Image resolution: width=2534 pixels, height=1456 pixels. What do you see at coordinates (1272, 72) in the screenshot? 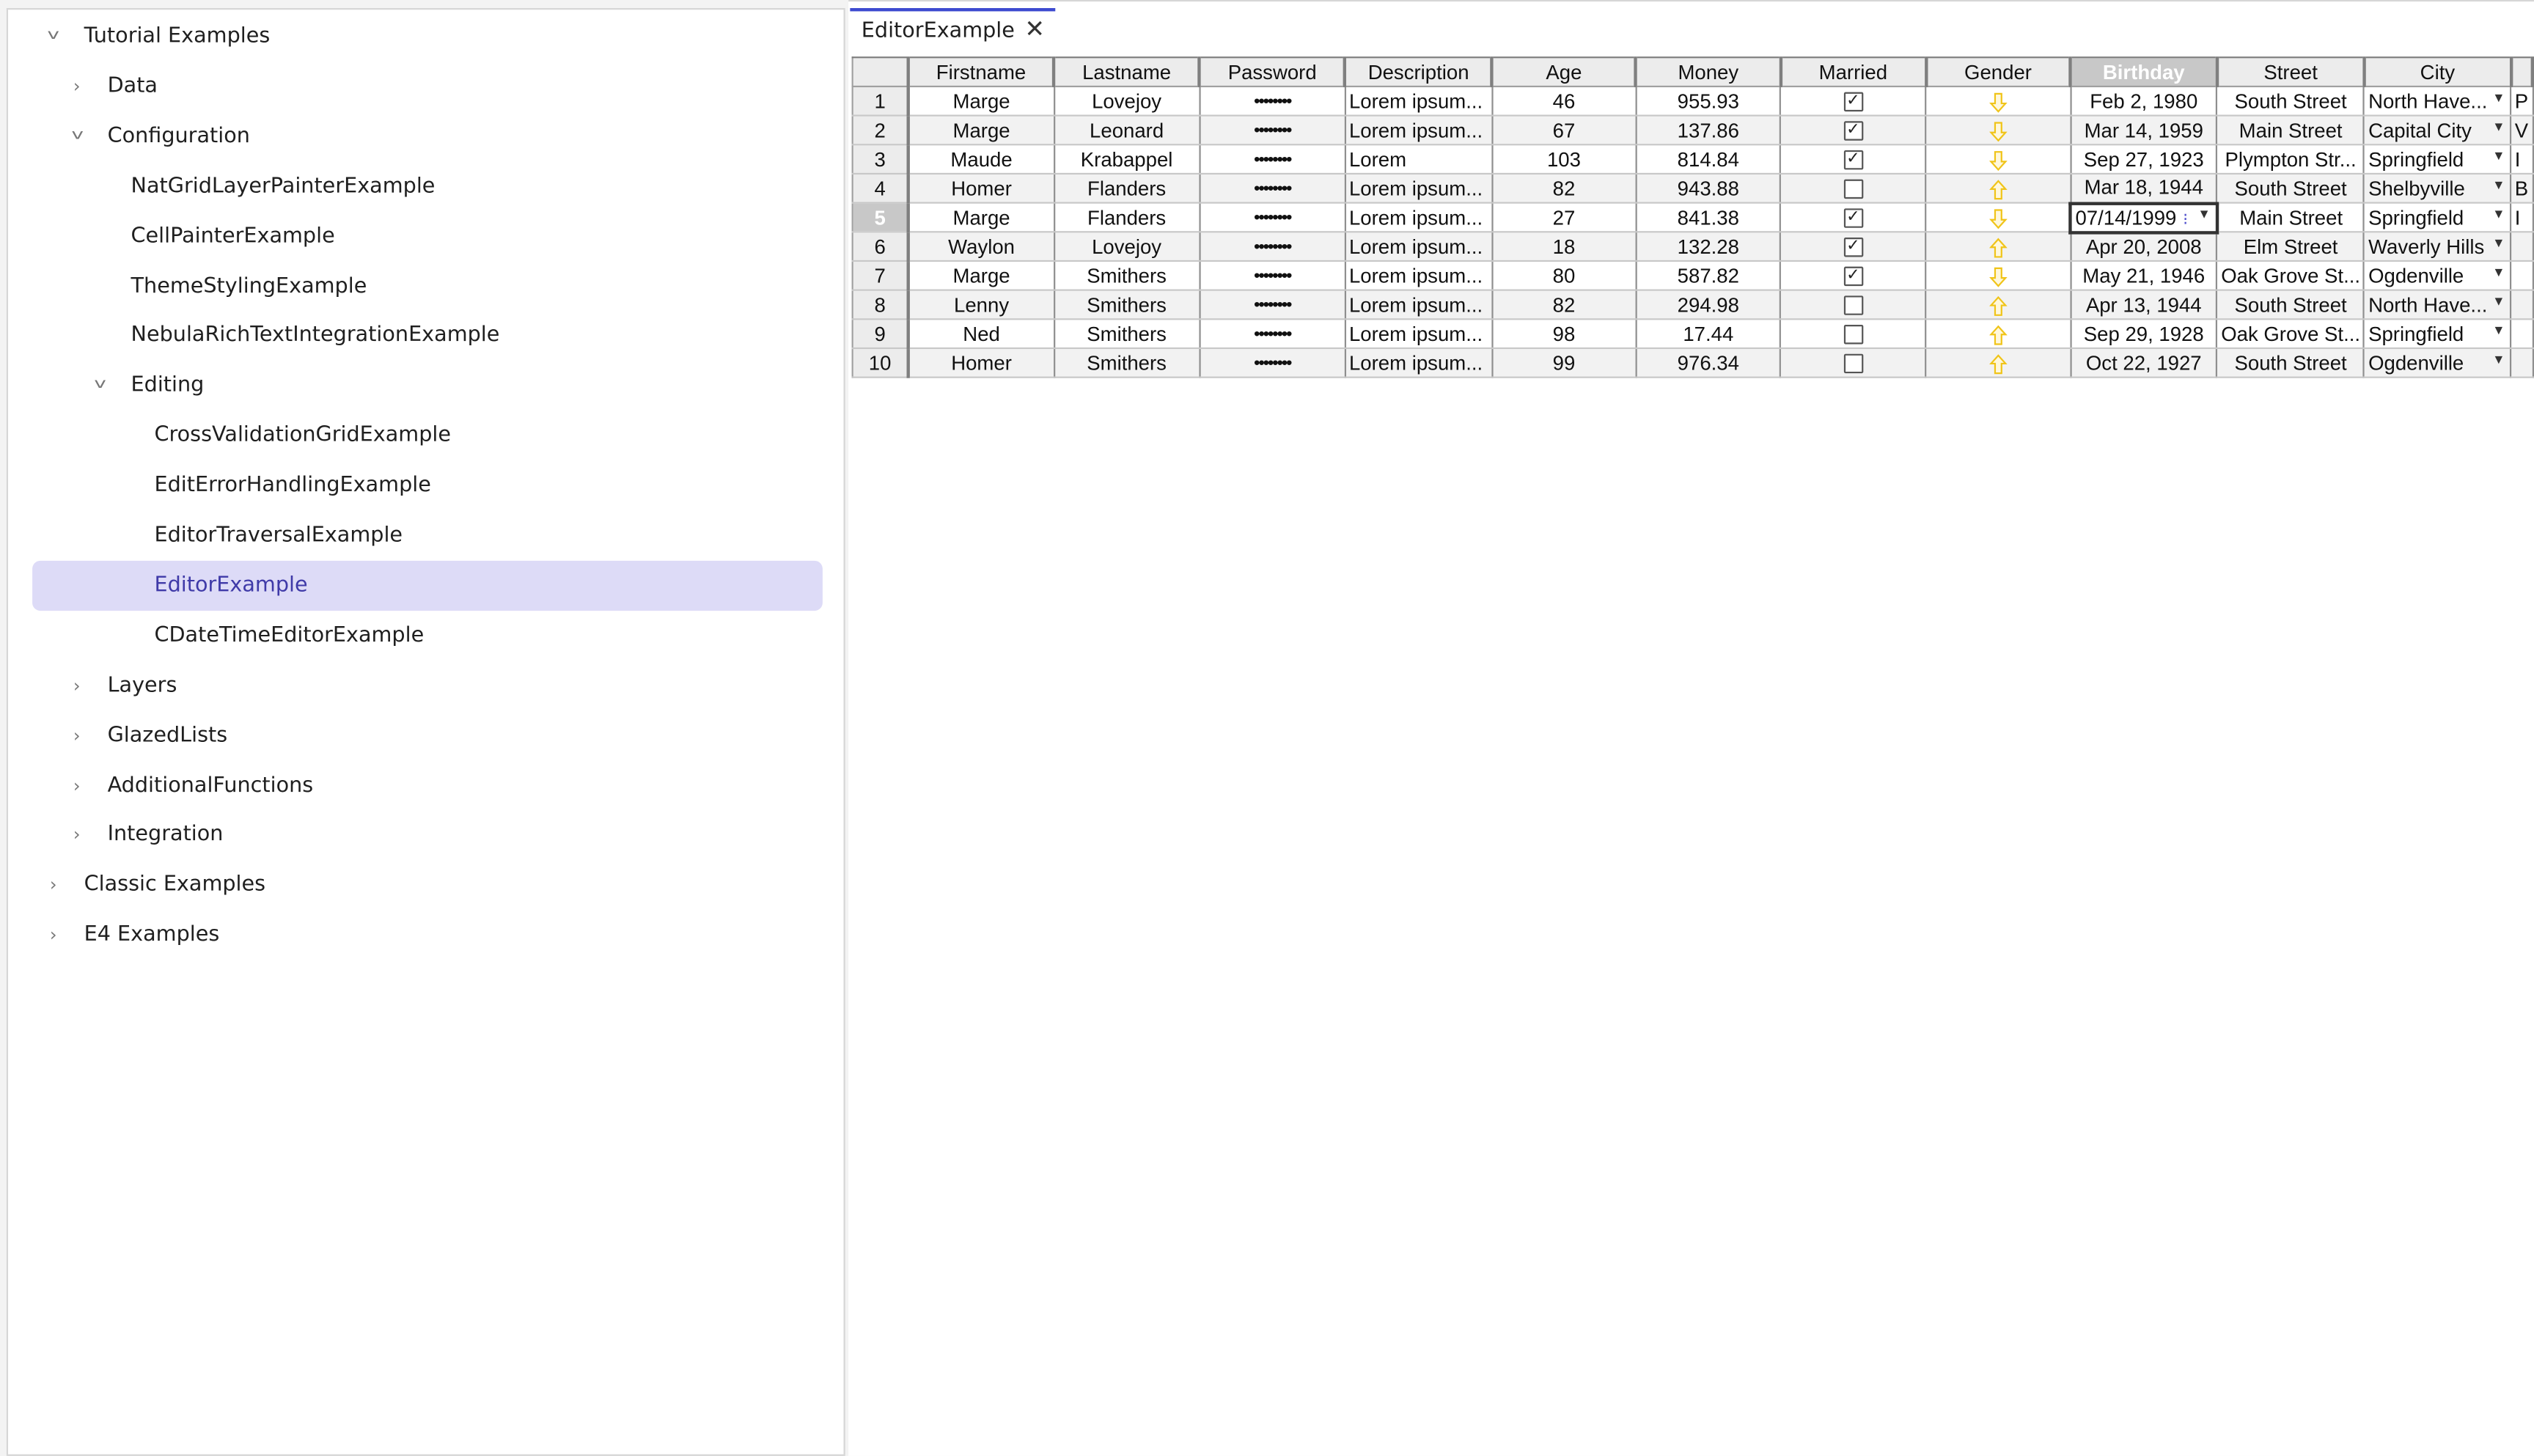
I see `column-header: Password` at bounding box center [1272, 72].